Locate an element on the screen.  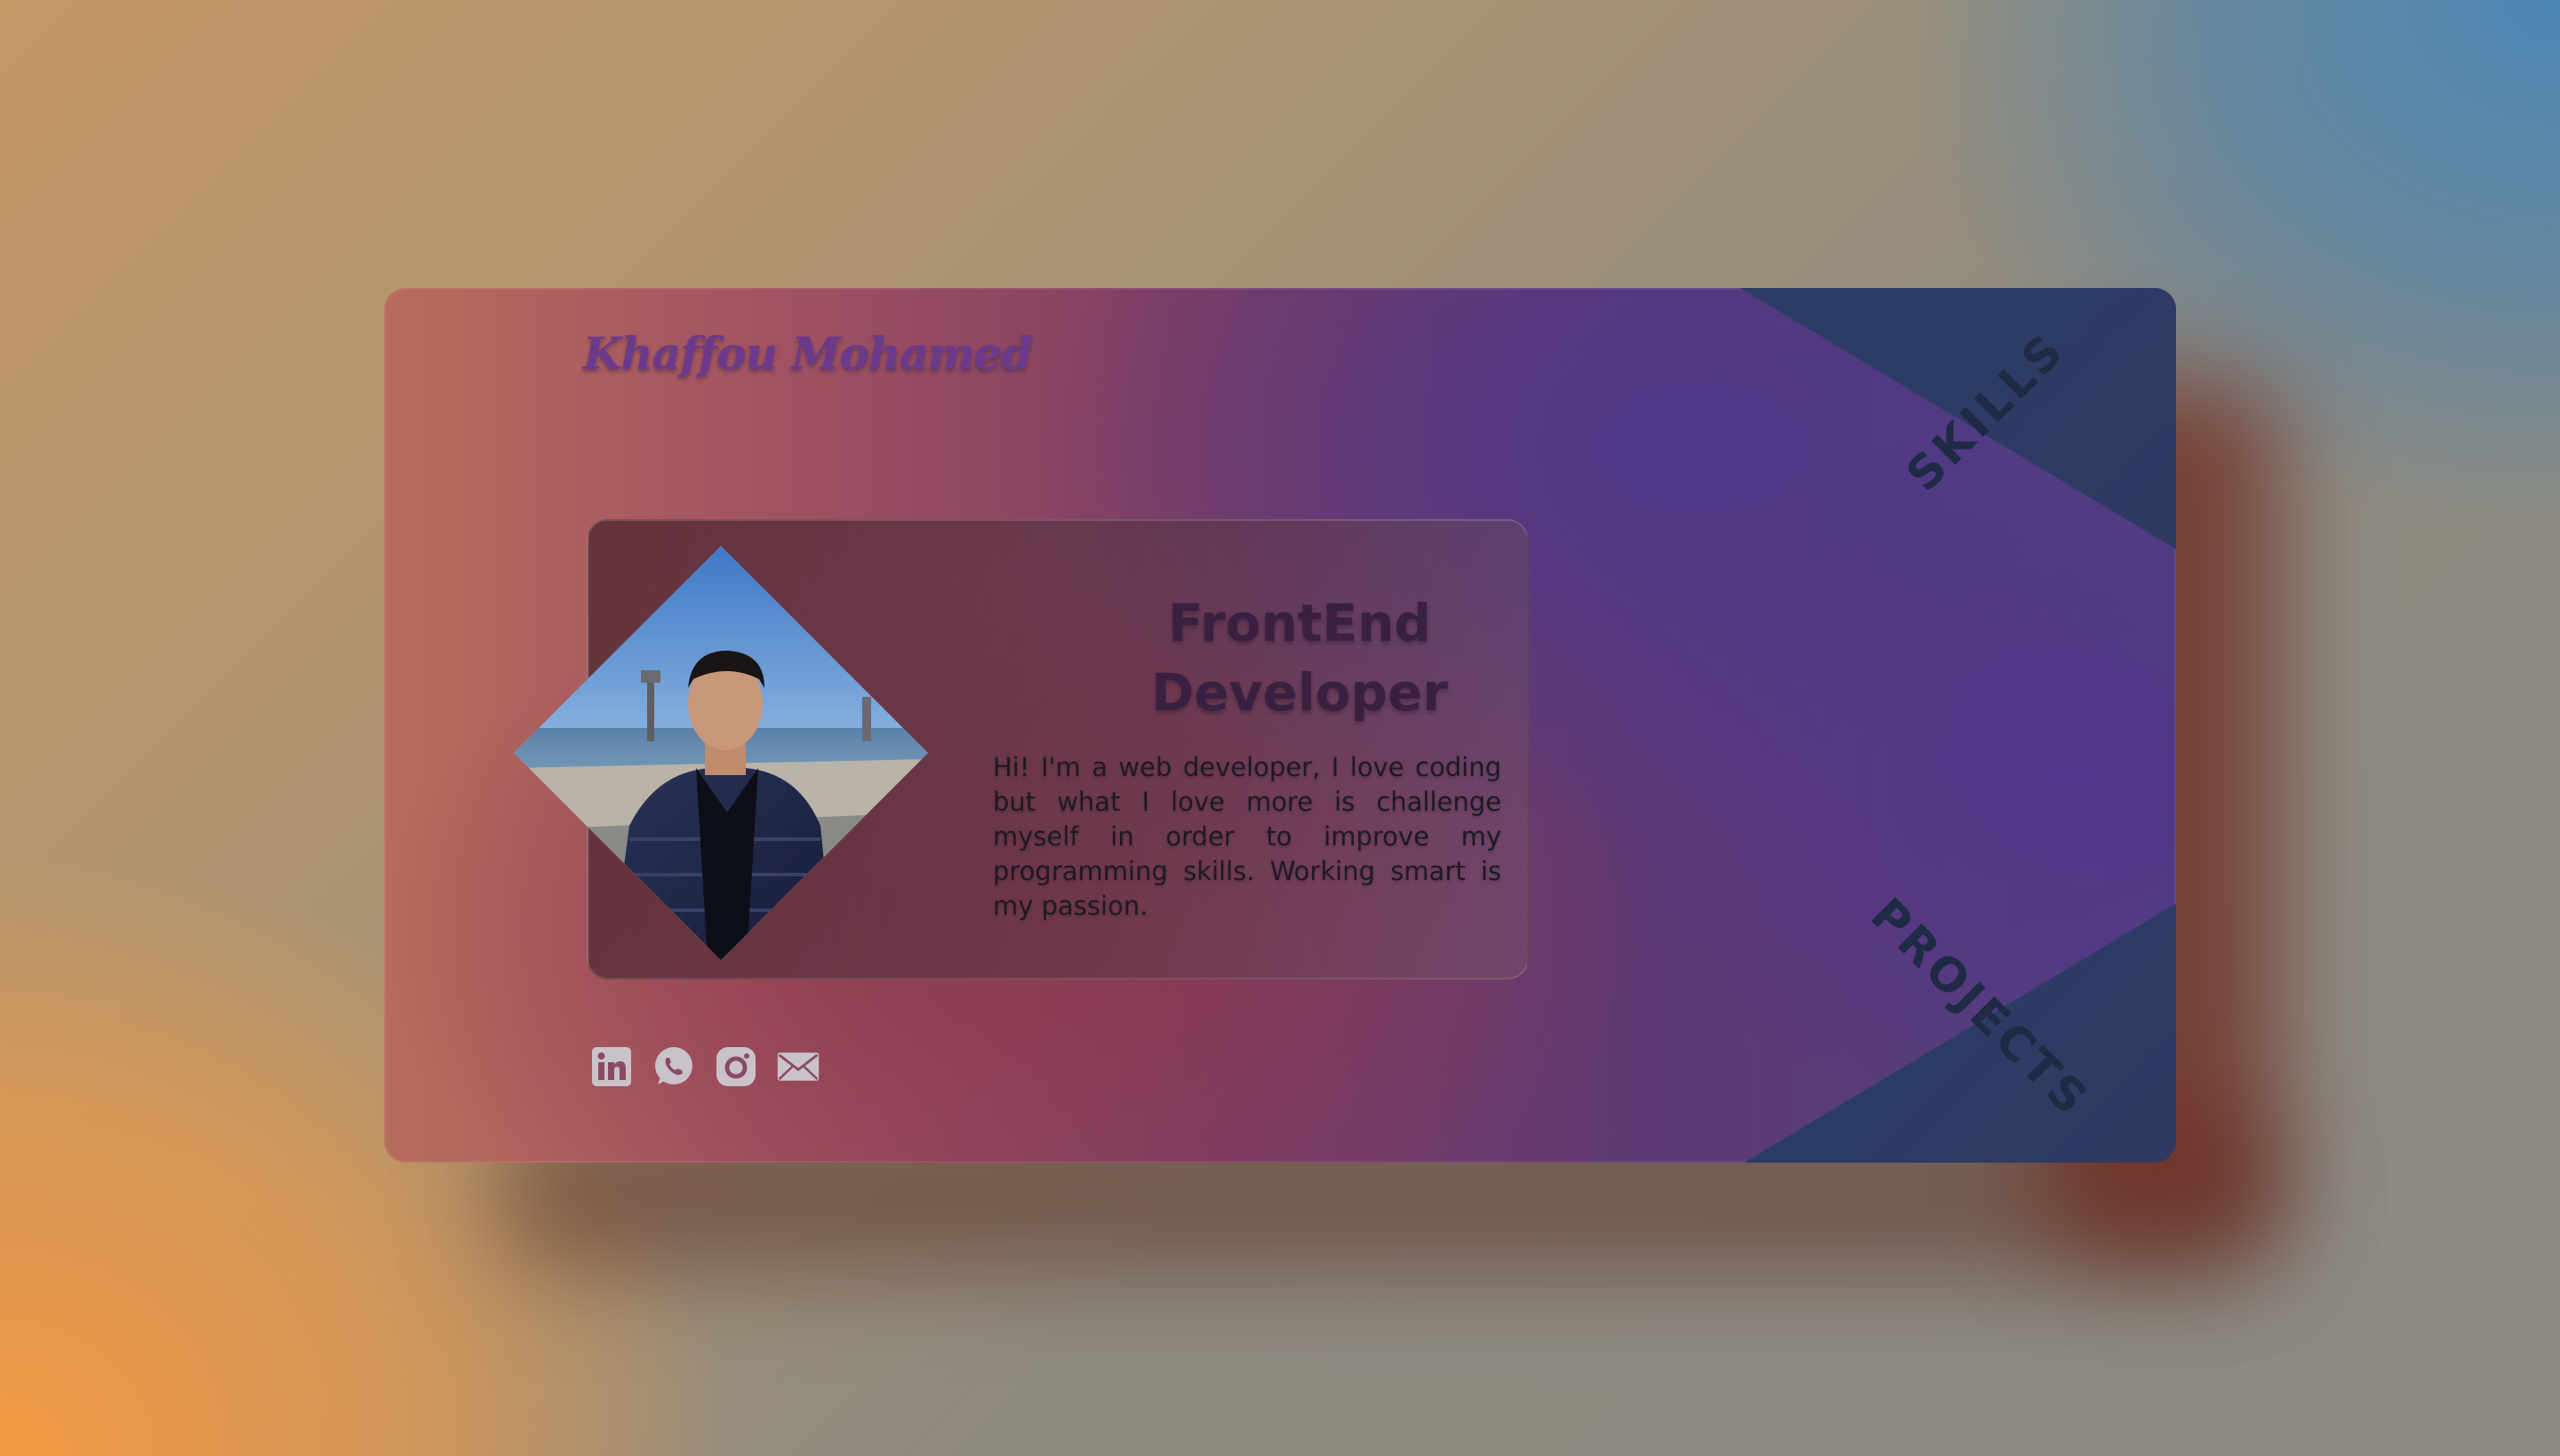
role-title: FrontEnd Developer is located at coordinates (1299, 657).